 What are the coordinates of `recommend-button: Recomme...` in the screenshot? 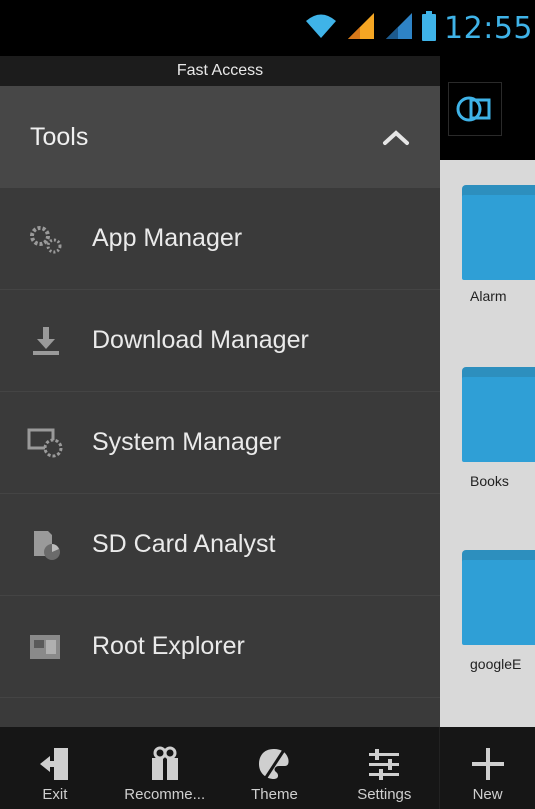 It's located at (165, 768).